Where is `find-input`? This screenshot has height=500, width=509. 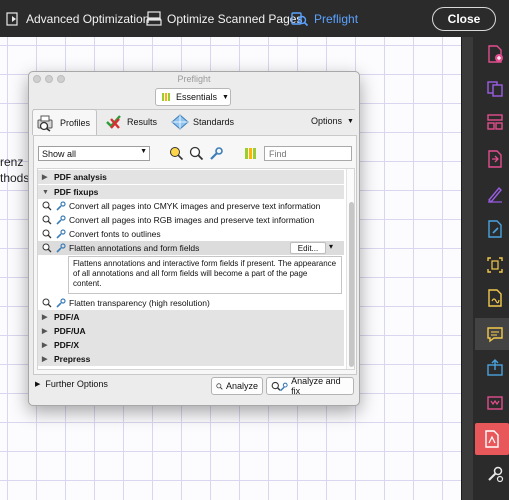
find-input is located at coordinates (308, 153).